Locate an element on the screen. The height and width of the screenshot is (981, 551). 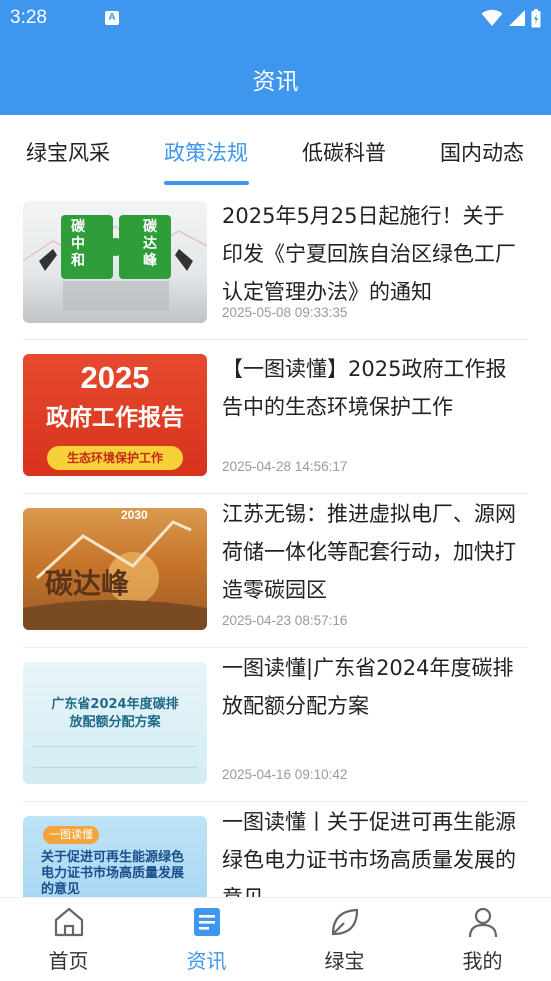
news-date: 2025-05-08 09:33:35 is located at coordinates (285, 312).